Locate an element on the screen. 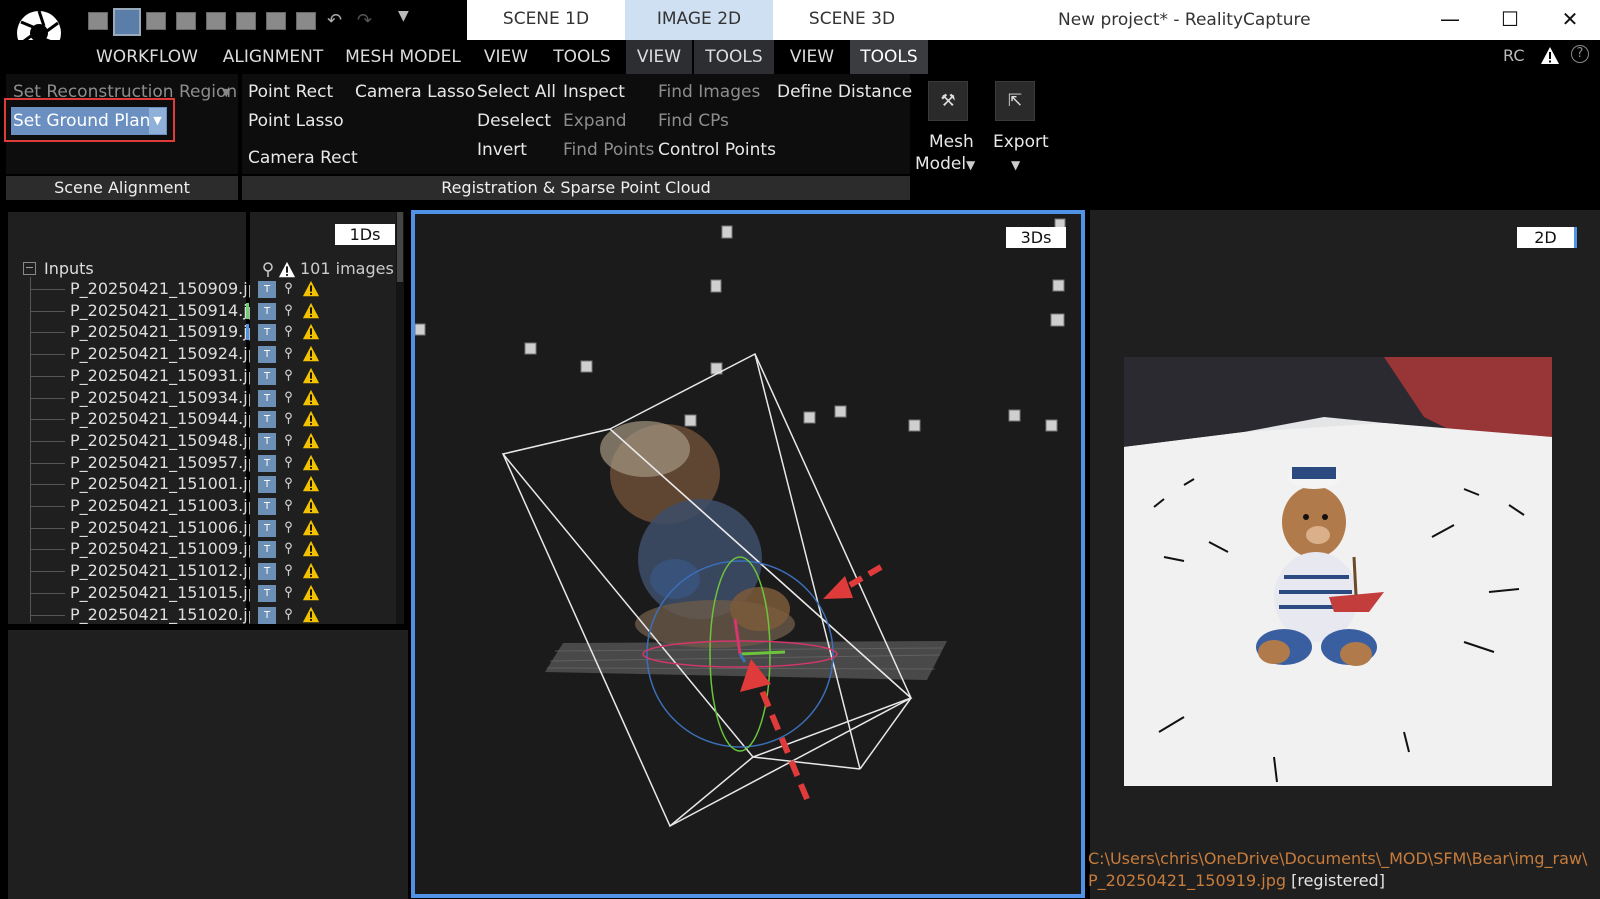 This screenshot has width=1600, height=899. file-list-item: P_20250421_151003.jpg is located at coordinates (160, 506).